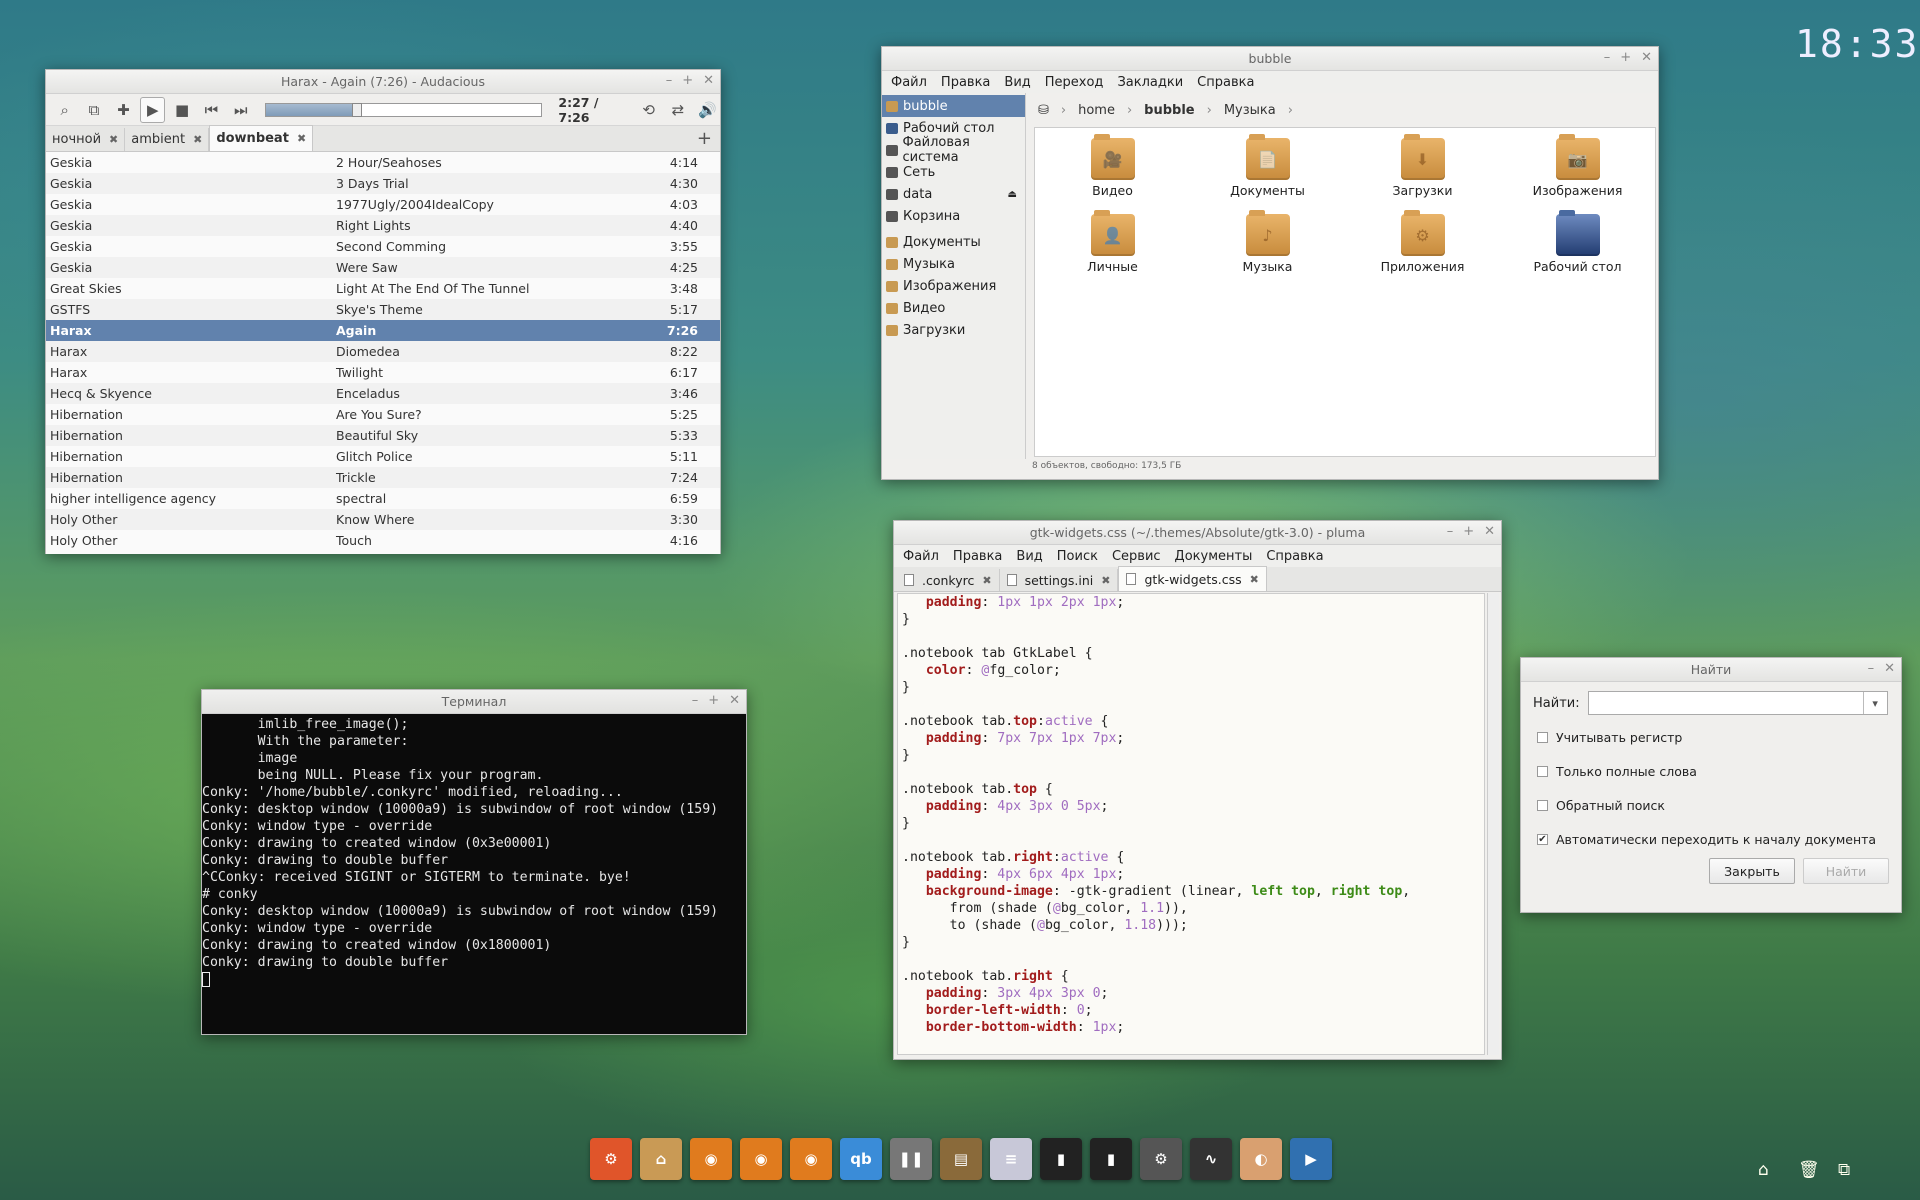 This screenshot has width=1920, height=1200. Describe the element at coordinates (86, 139) in the screenshot. I see `tab-playlist: ночной ✖` at that location.